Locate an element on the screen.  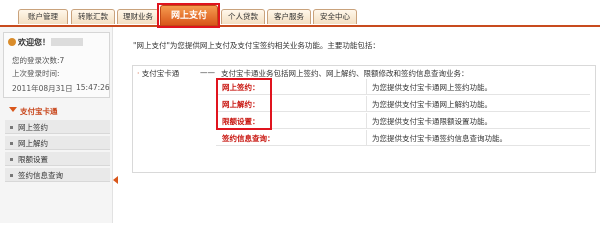
sidebar-item-online-signing: 网上签约 is located at coordinates (57, 127).